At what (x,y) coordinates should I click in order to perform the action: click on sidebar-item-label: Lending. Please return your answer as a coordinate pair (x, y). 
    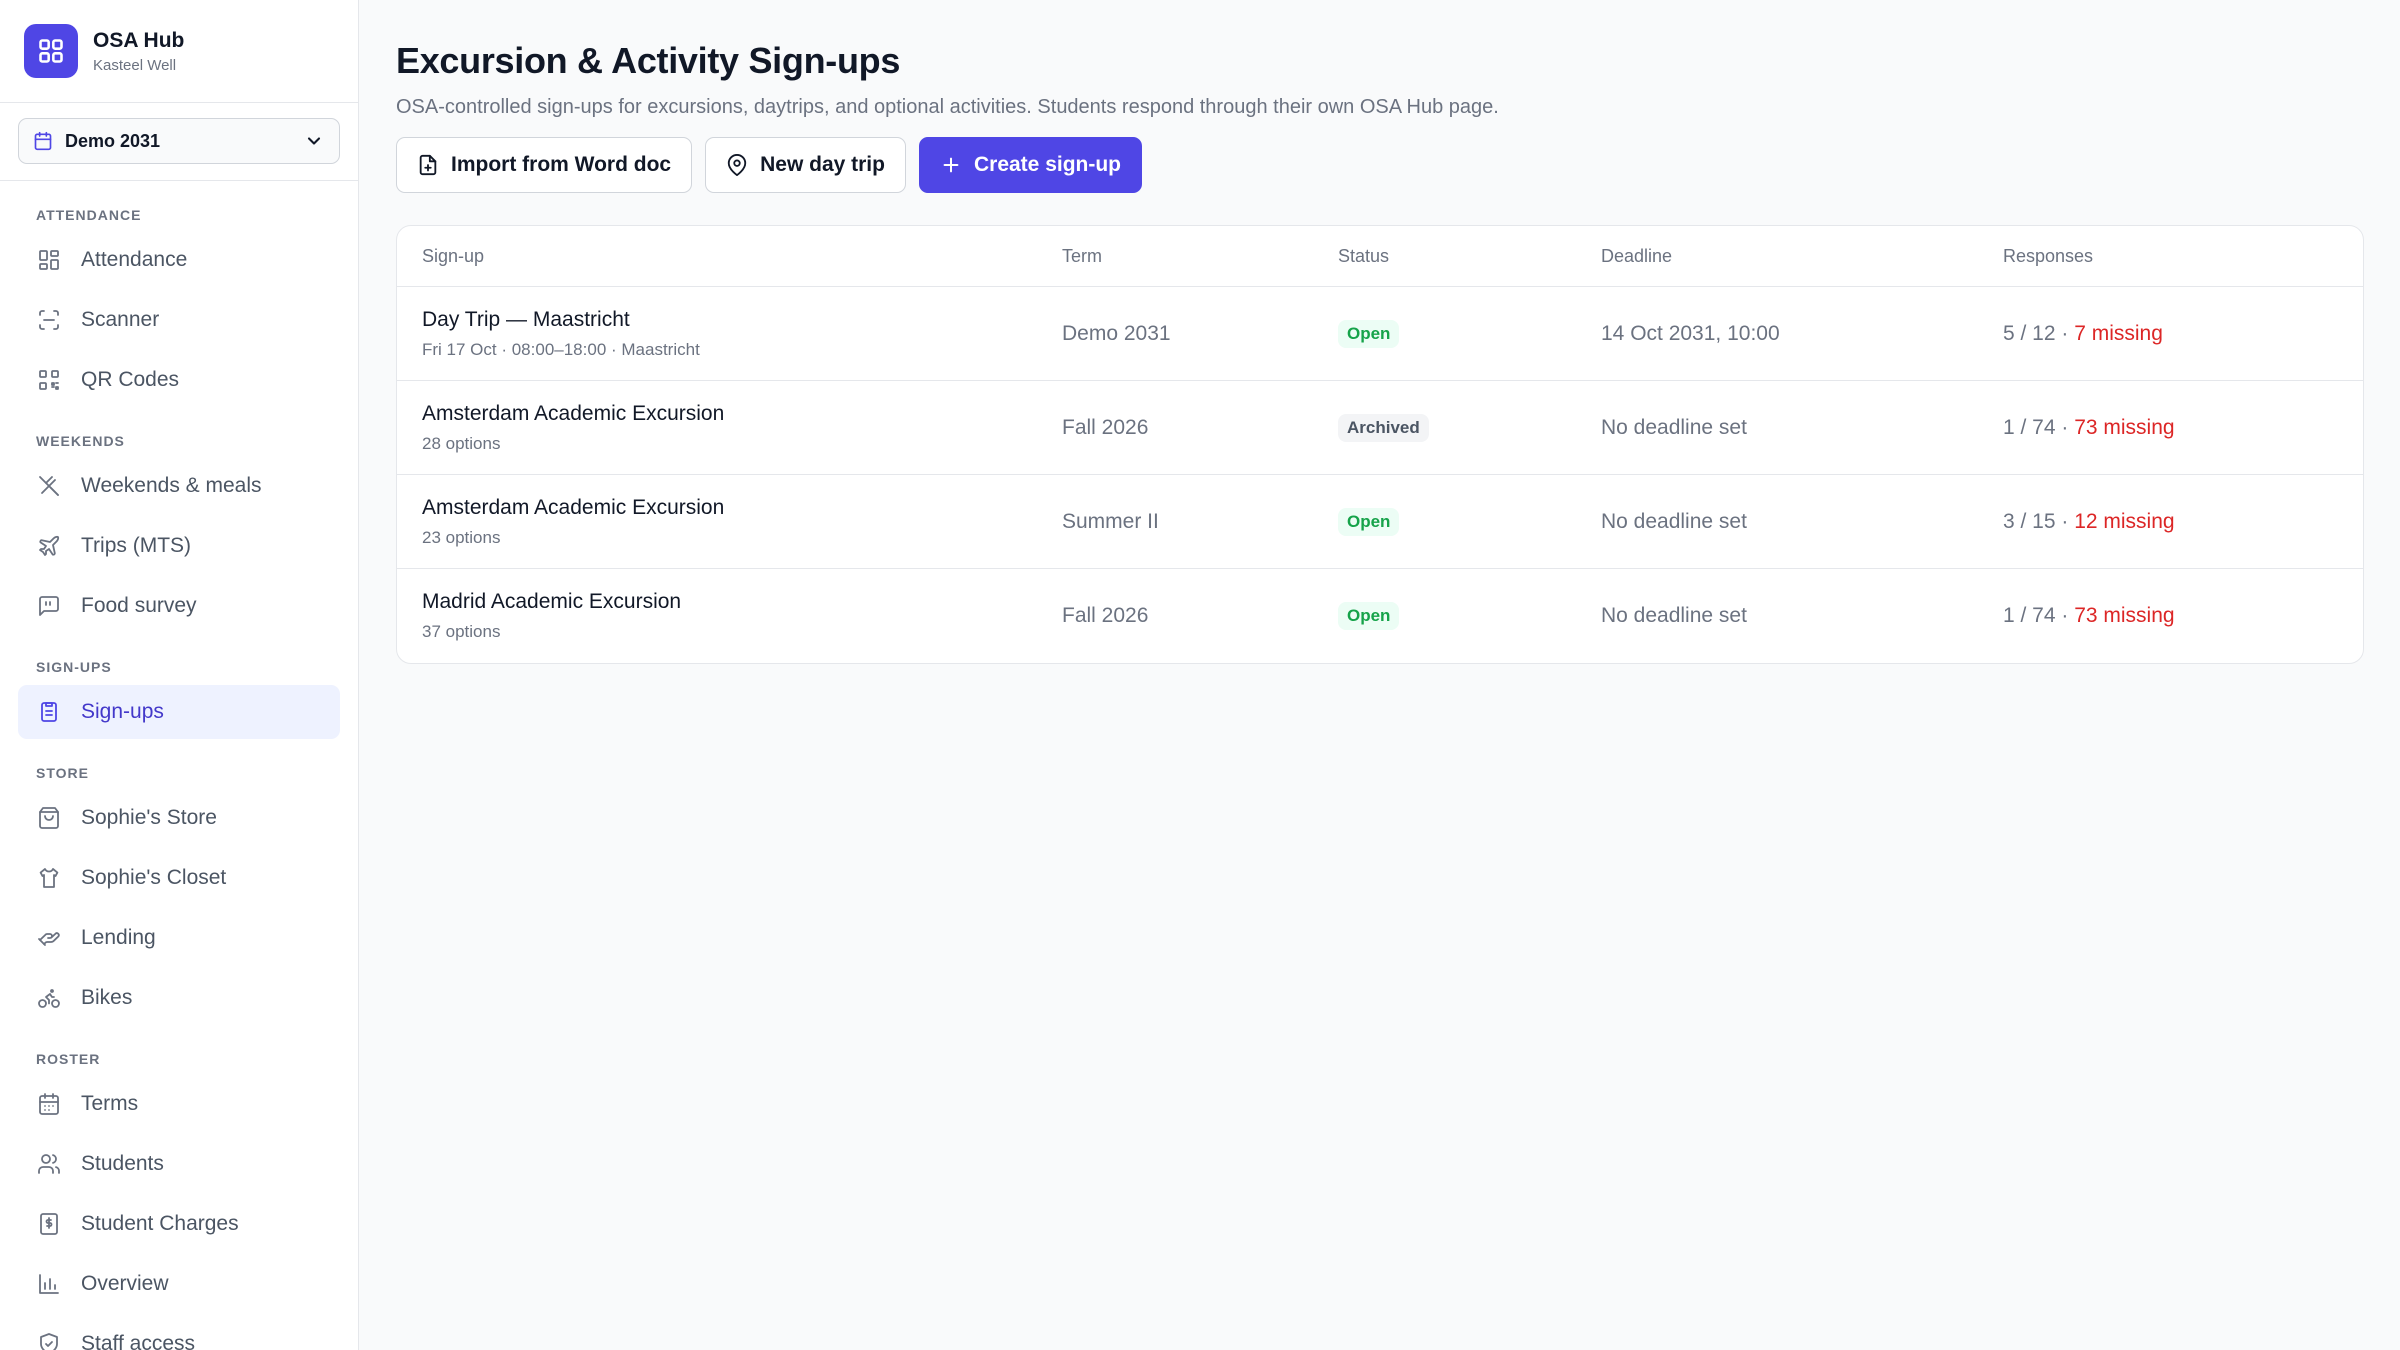
    Looking at the image, I should click on (118, 937).